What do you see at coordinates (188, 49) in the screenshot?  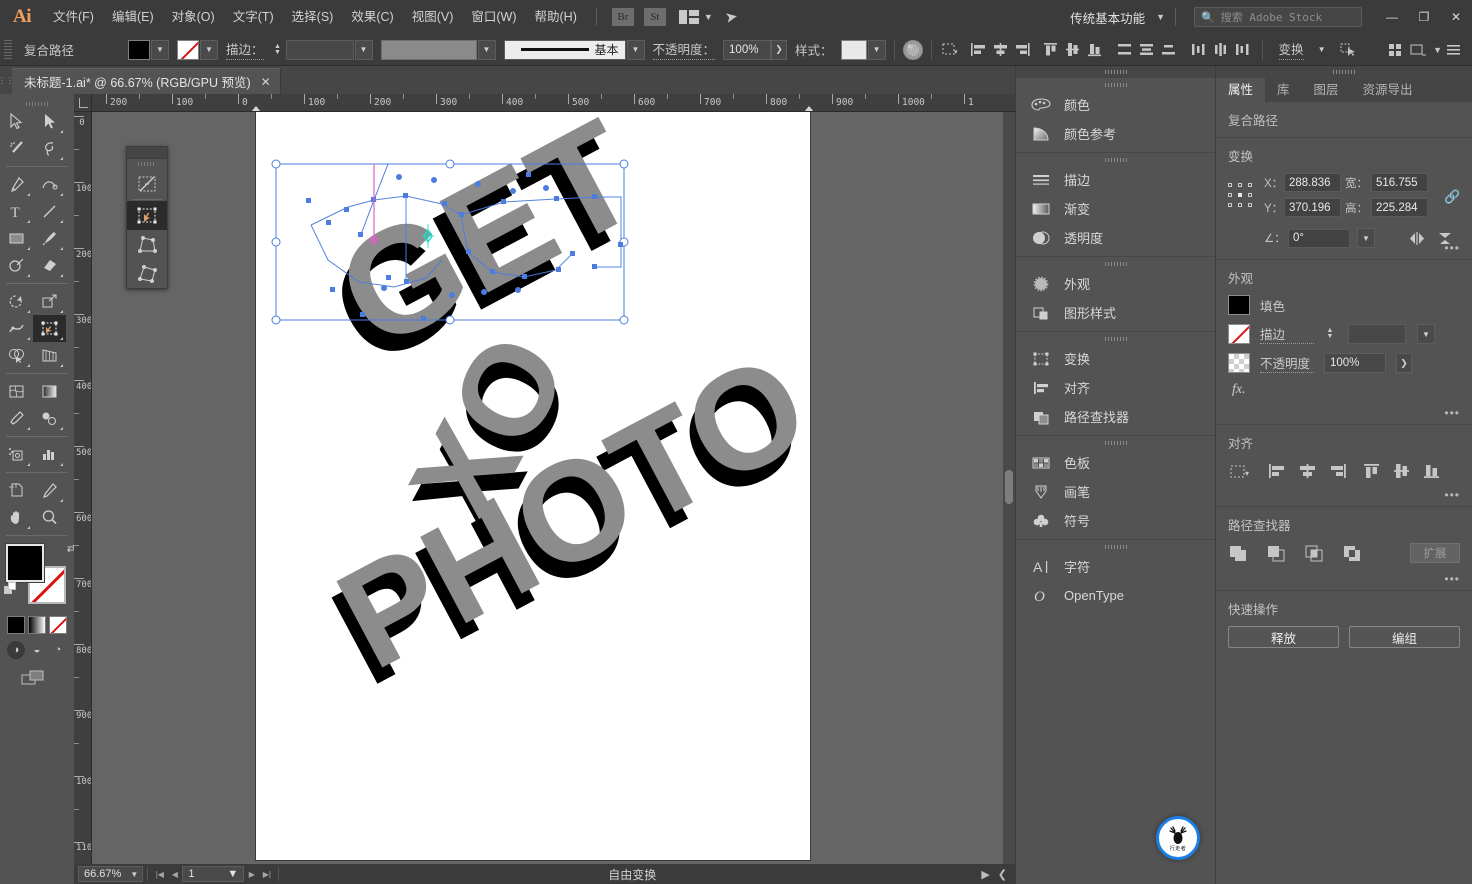 I see `stroke-color-swatch` at bounding box center [188, 49].